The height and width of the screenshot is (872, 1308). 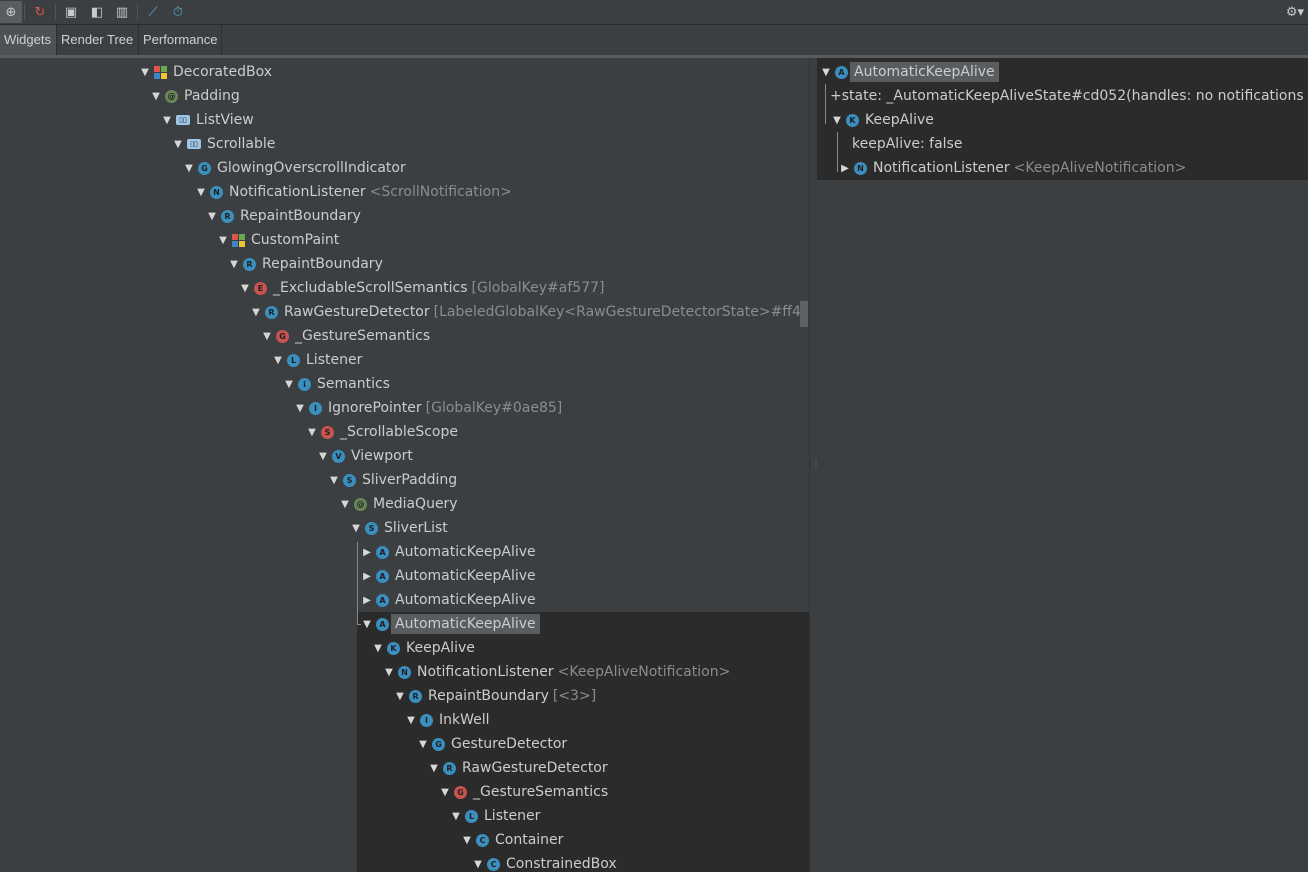 What do you see at coordinates (909, 72) in the screenshot?
I see `details-node: ▼ A AutomaticKeepAlive` at bounding box center [909, 72].